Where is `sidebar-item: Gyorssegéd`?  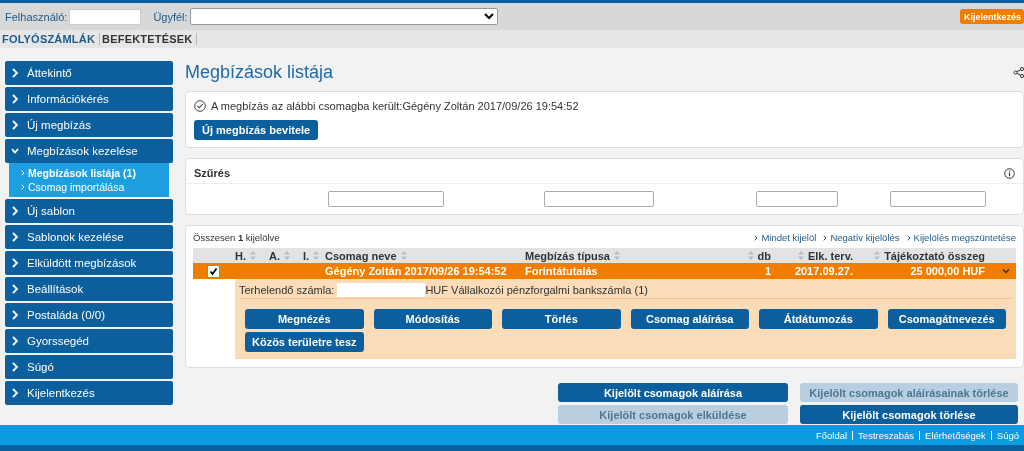
sidebar-item: Gyorssegéd is located at coordinates (89, 341).